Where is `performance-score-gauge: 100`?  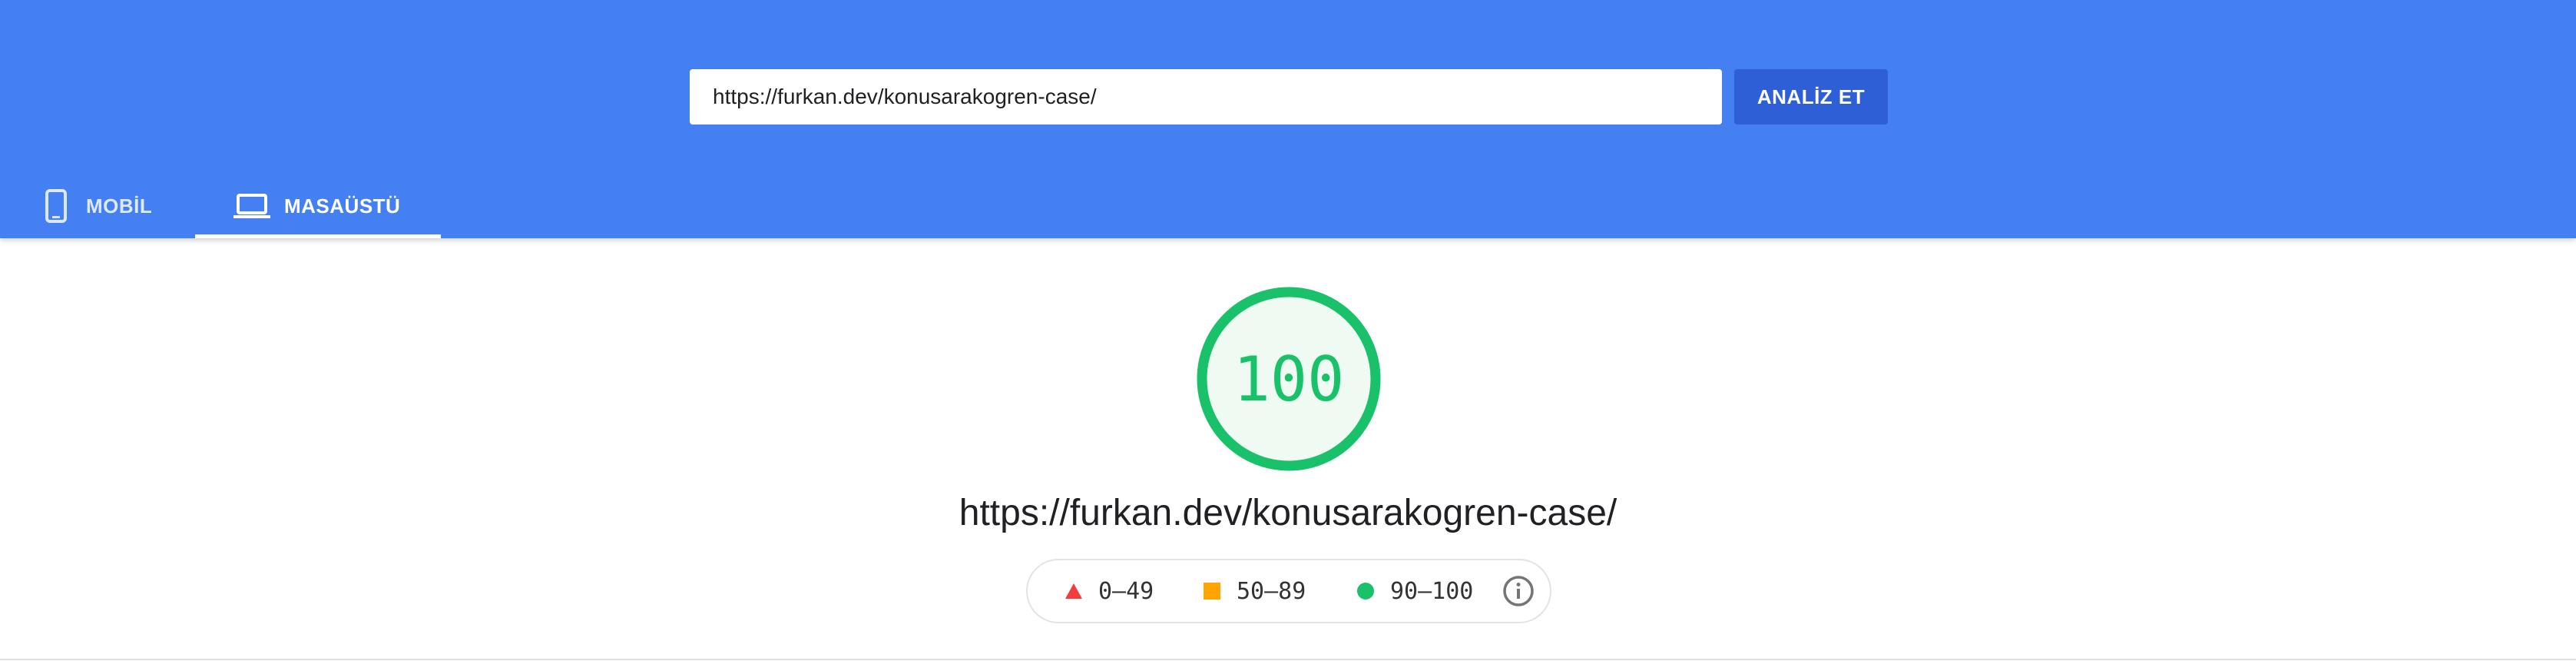
performance-score-gauge: 100 is located at coordinates (1289, 379).